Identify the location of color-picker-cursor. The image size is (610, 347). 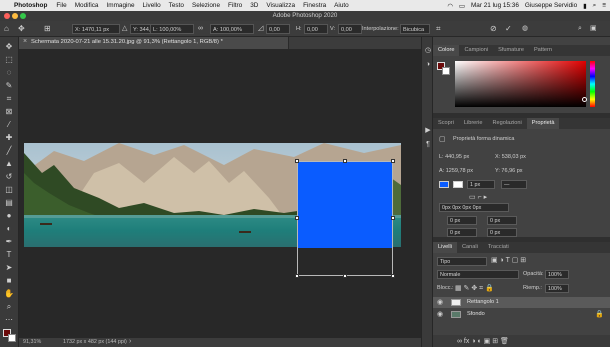
(584, 99).